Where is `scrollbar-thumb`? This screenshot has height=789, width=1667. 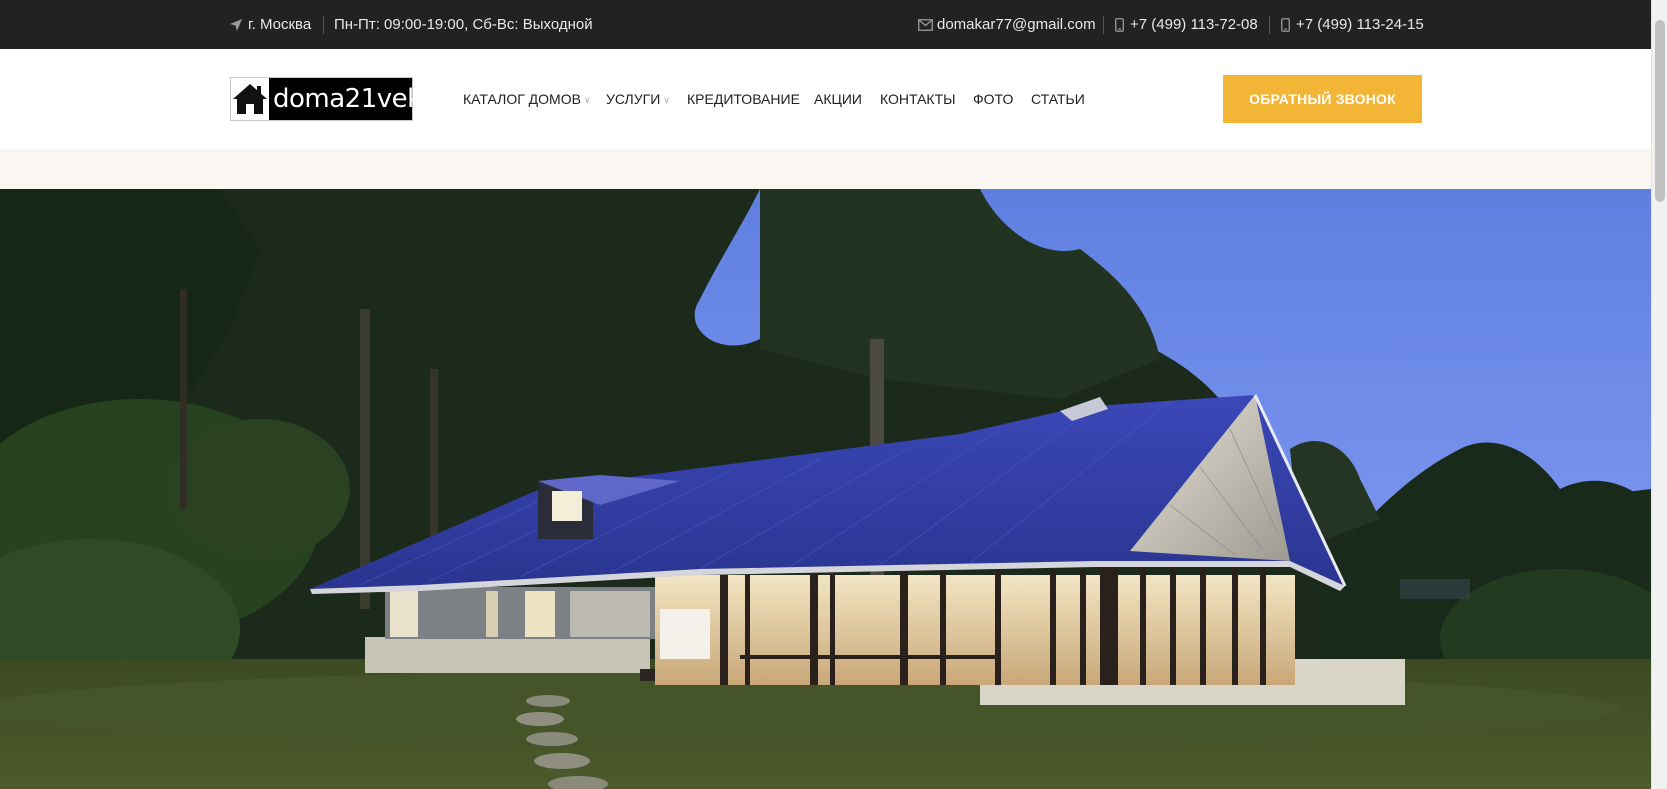
scrollbar-thumb is located at coordinates (1660, 111).